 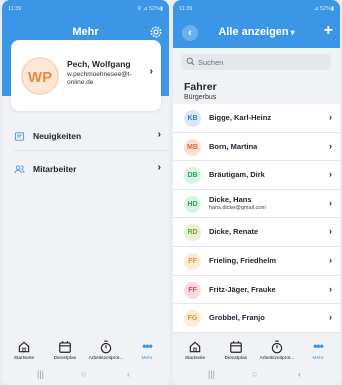 I want to click on section-subtitle: Bürgerbus, so click(x=200, y=97).